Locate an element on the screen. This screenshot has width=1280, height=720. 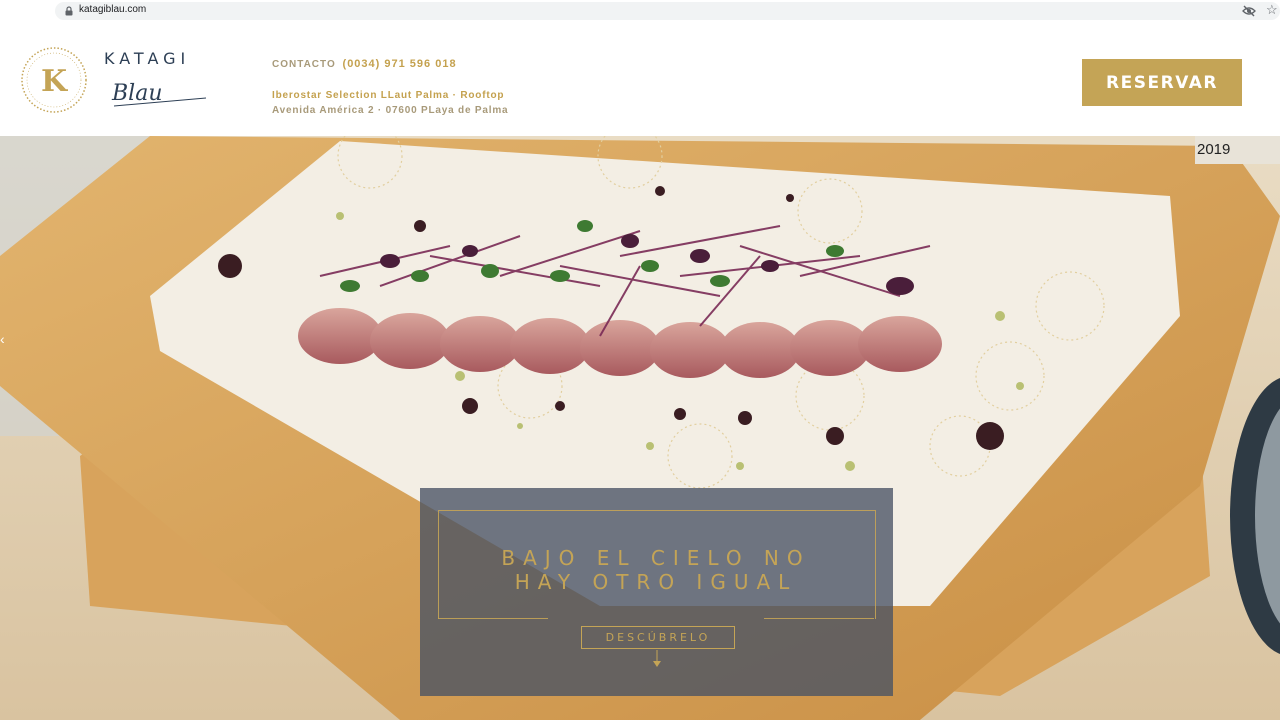
address-bar is located at coordinates (667, 11).